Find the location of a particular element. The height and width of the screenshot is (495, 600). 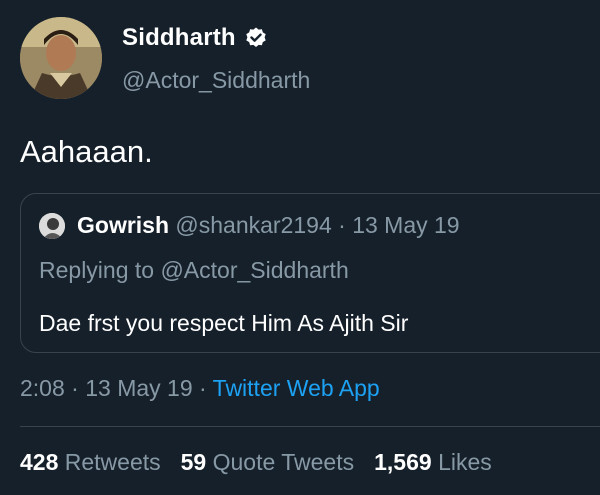

tweet-date: 13 May 19 is located at coordinates (138, 388).